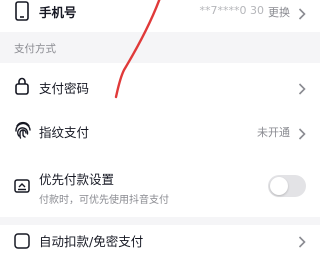 The height and width of the screenshot is (265, 320). Describe the element at coordinates (160, 16) in the screenshot. I see `phone-row: 手机号 **7****0 30 更换` at that location.